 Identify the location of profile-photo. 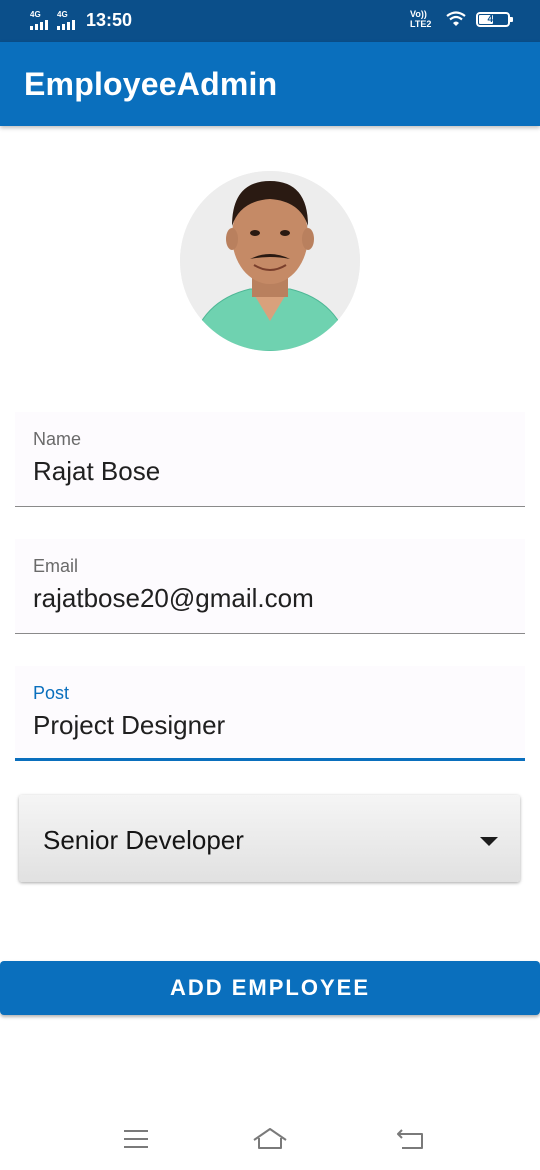
(270, 261).